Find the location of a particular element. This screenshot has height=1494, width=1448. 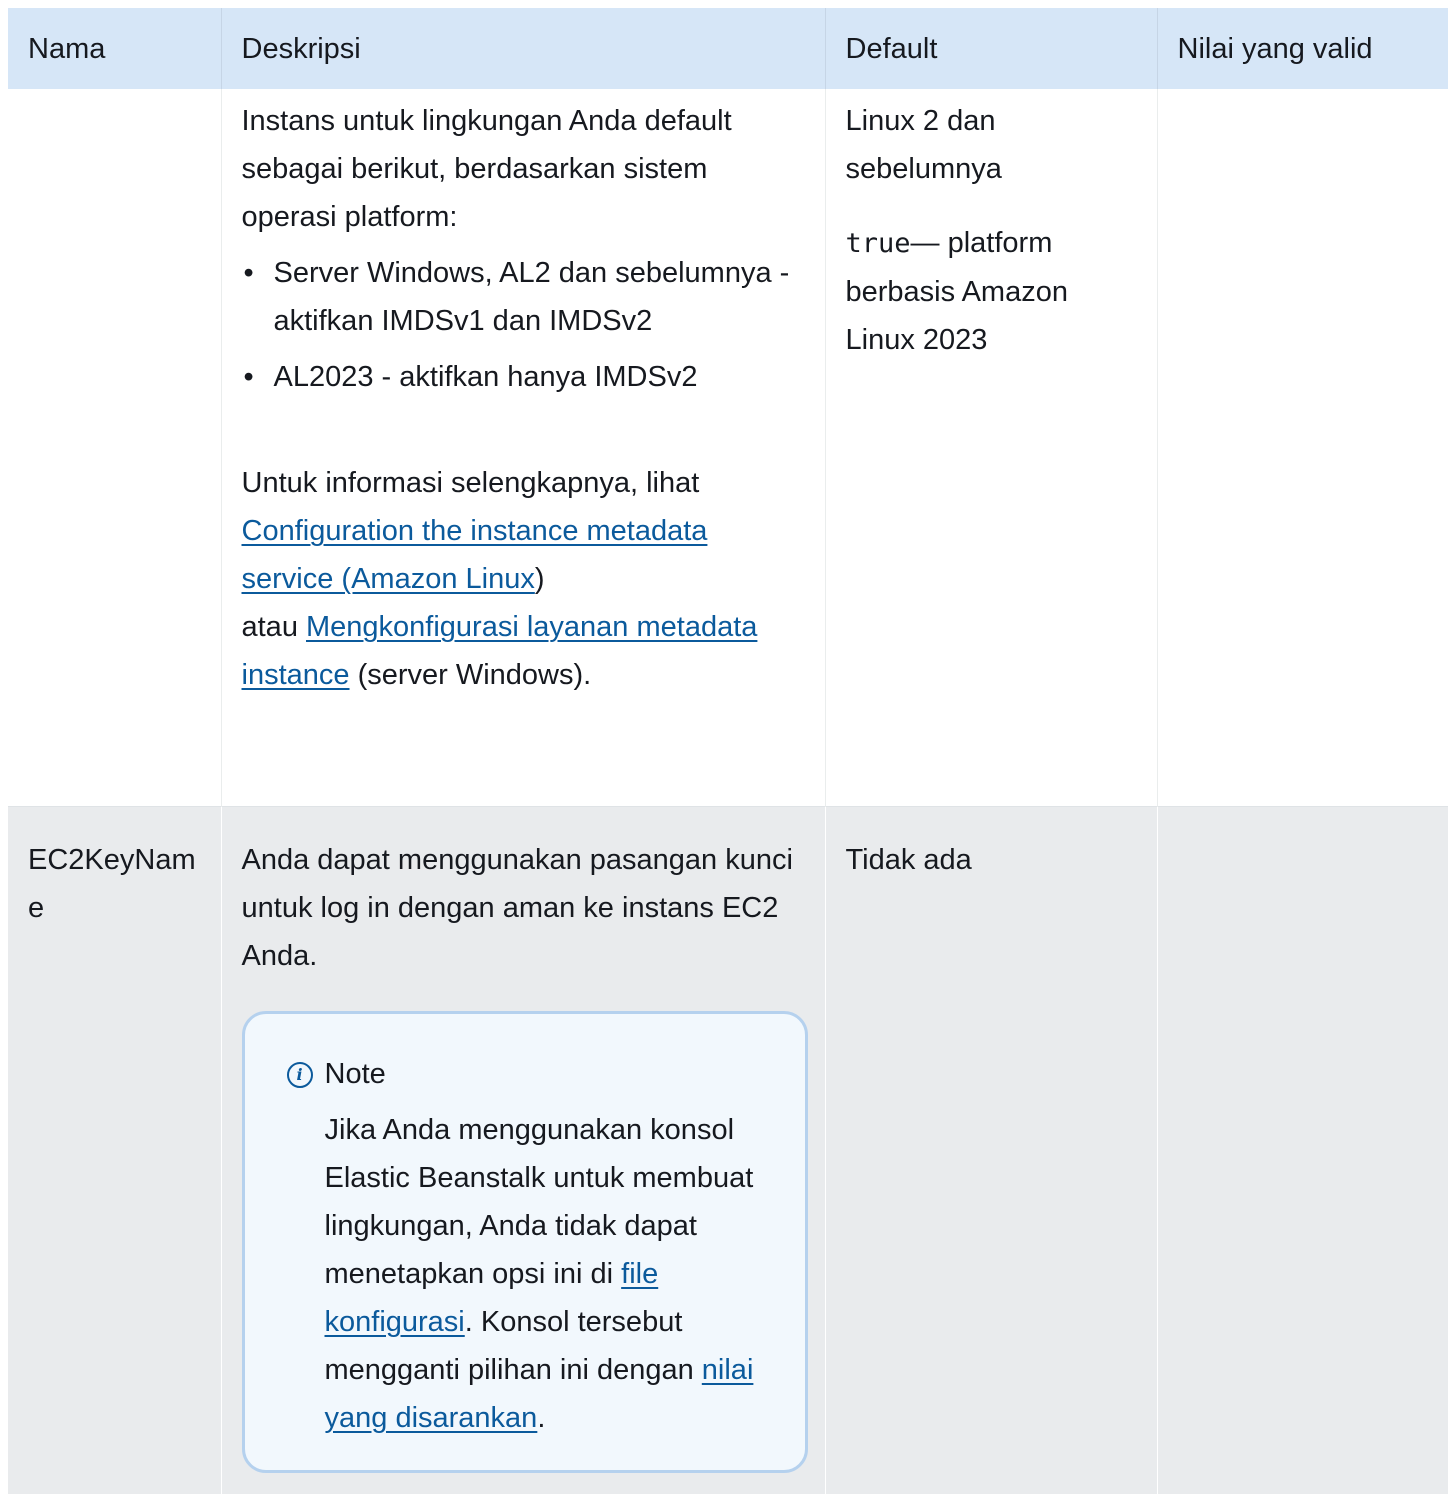

header-name: Nama is located at coordinates (114, 48).